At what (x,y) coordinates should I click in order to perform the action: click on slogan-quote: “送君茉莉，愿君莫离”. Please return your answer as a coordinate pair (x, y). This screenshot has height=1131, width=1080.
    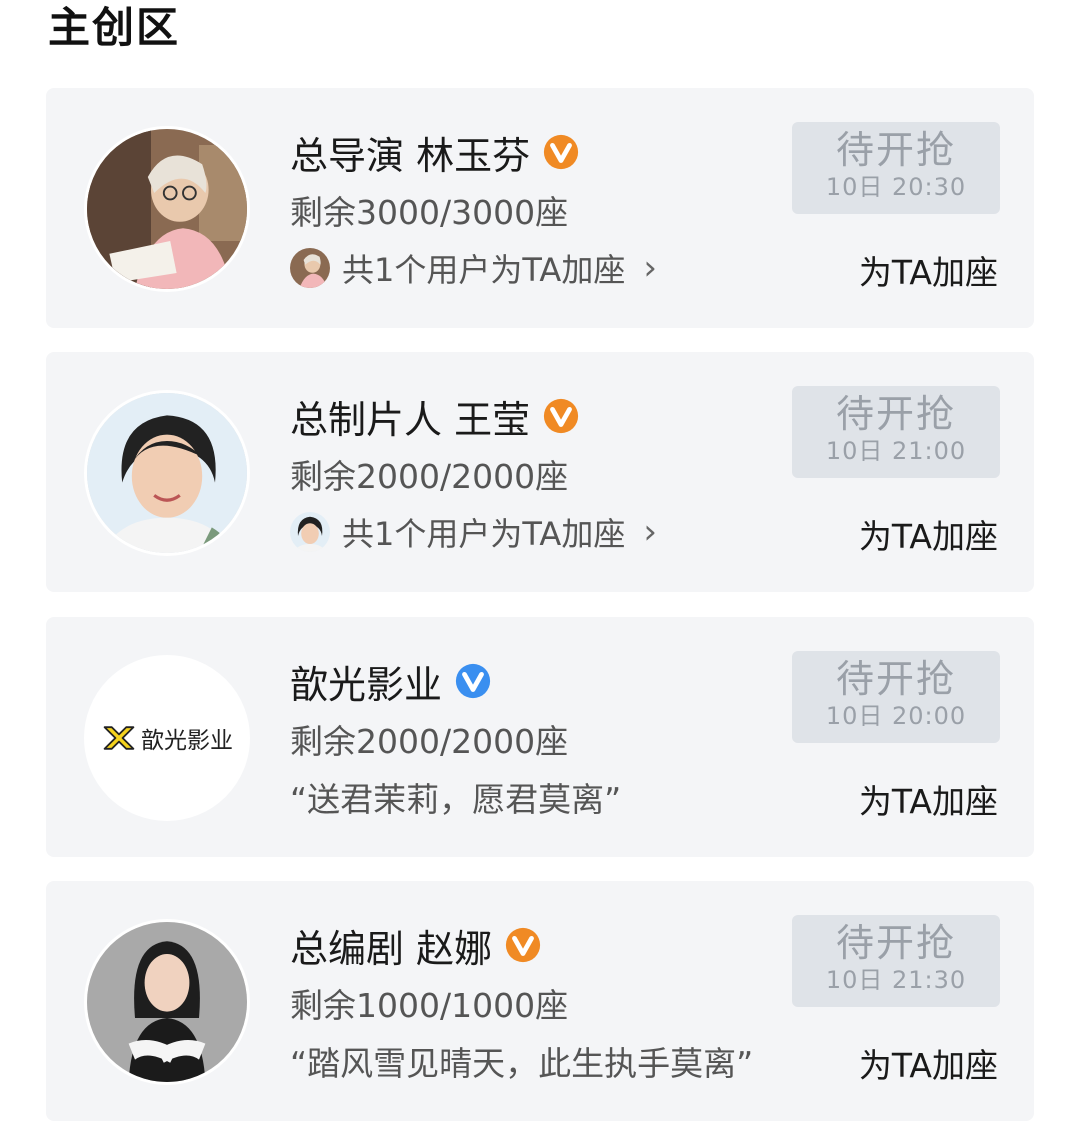
    Looking at the image, I should click on (456, 799).